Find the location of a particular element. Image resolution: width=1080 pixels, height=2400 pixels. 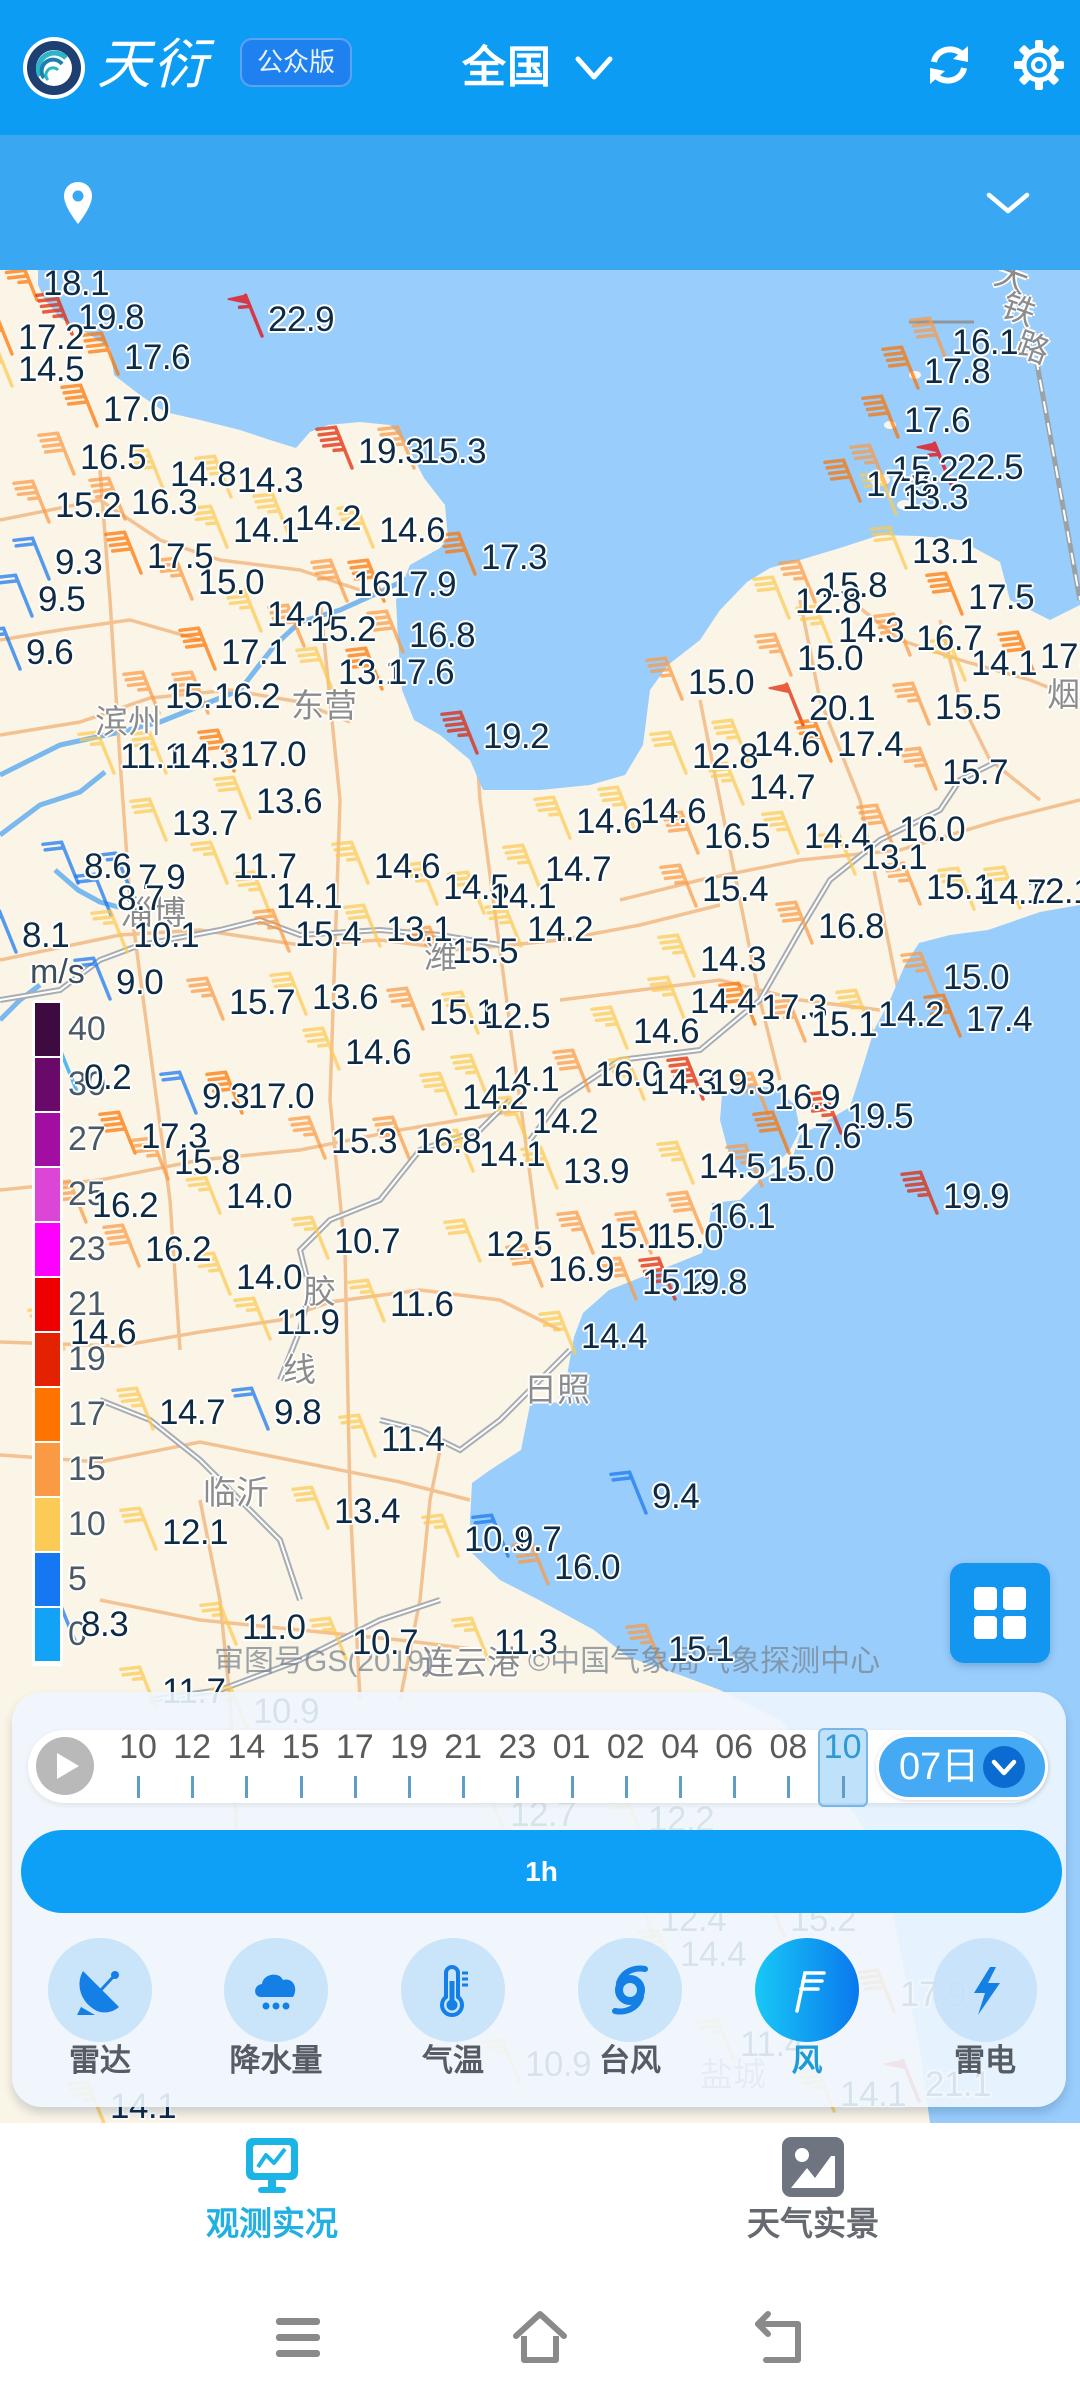

edition-badge: 公众版 is located at coordinates (296, 62).